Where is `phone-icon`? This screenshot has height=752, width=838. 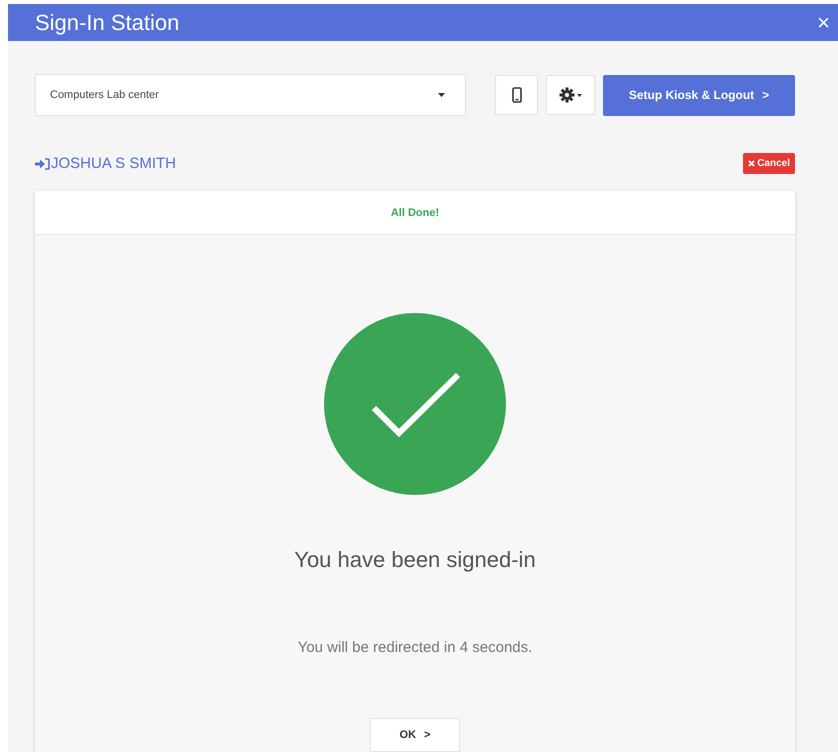 phone-icon is located at coordinates (517, 95).